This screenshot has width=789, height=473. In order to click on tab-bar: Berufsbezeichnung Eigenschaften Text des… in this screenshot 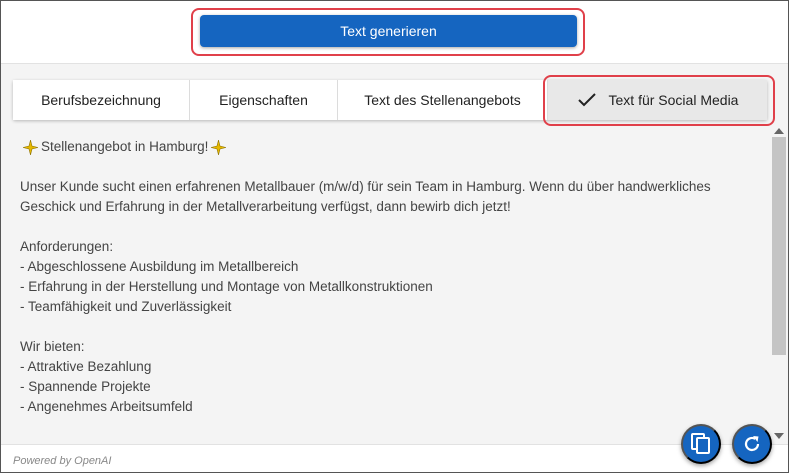, I will do `click(390, 100)`.